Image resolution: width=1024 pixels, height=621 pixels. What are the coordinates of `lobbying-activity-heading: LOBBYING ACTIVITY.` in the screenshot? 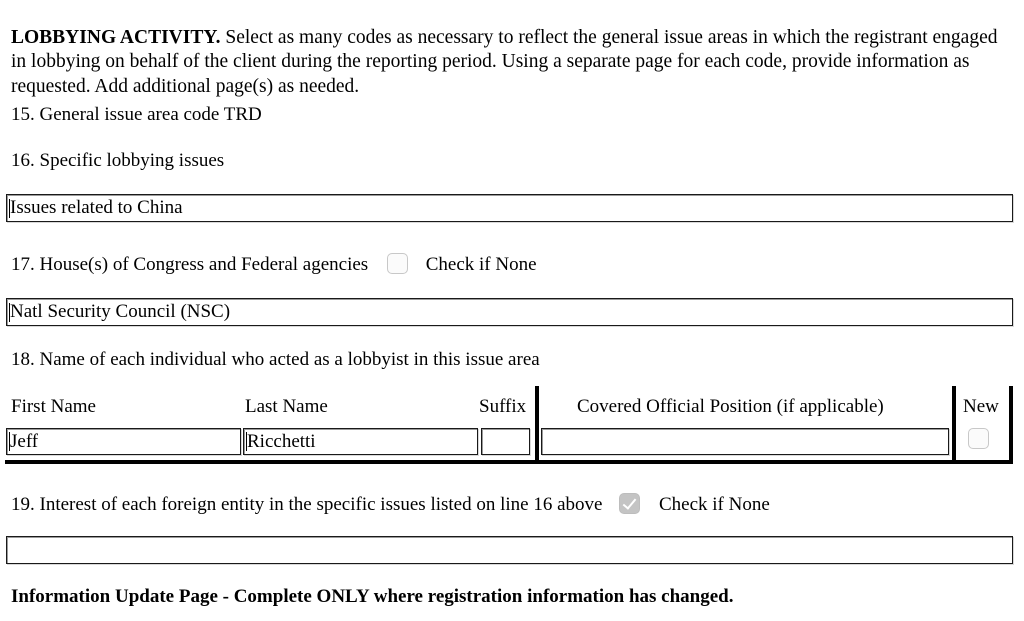 It's located at (116, 37).